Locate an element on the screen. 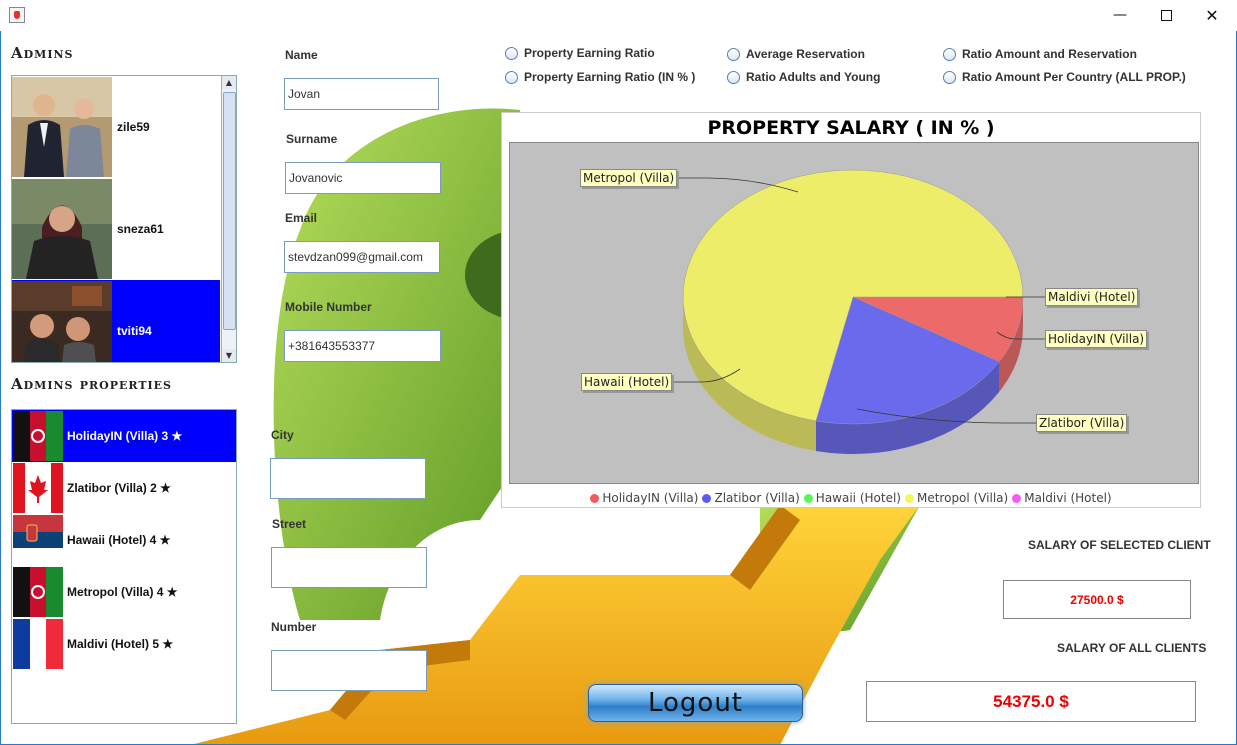 This screenshot has height=745, width=1237. property-label: Metropol (Villa) 4 ★ is located at coordinates (122, 592).